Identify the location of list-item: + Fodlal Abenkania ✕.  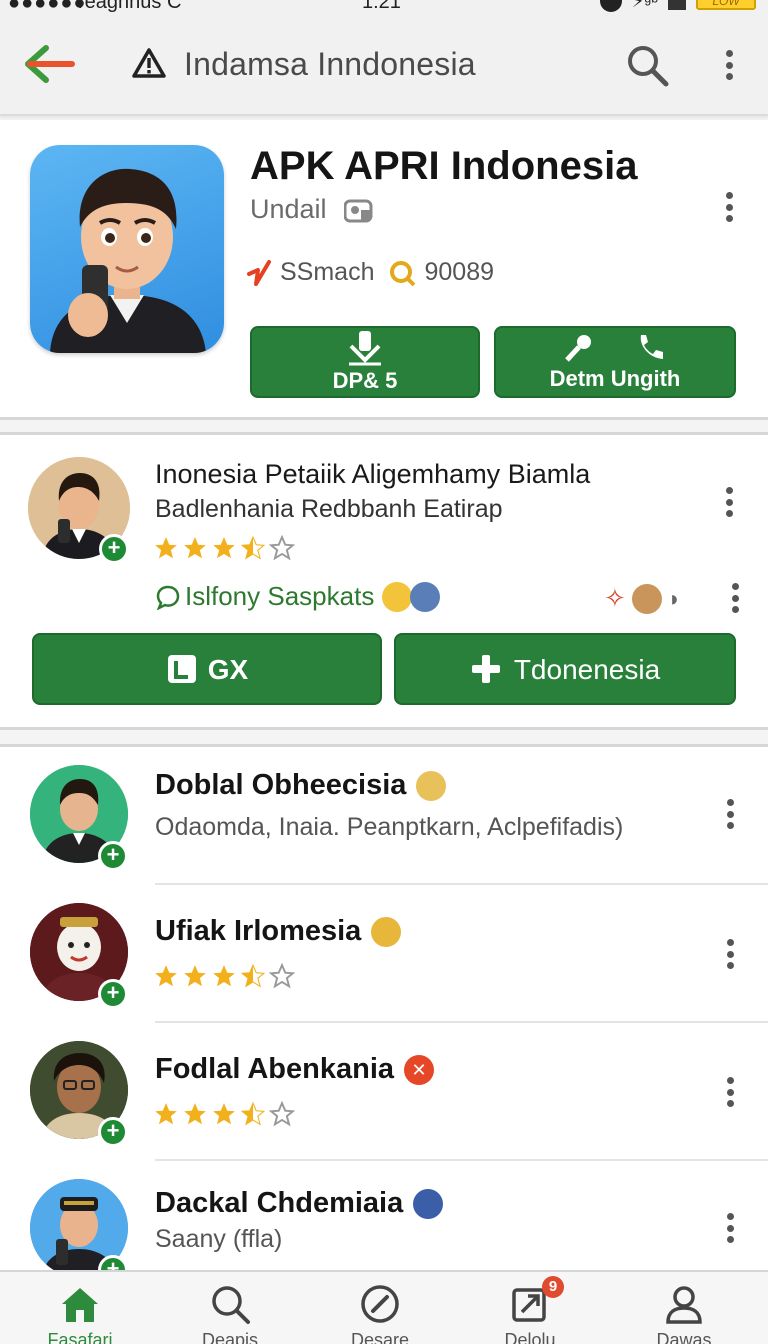
(384, 1092).